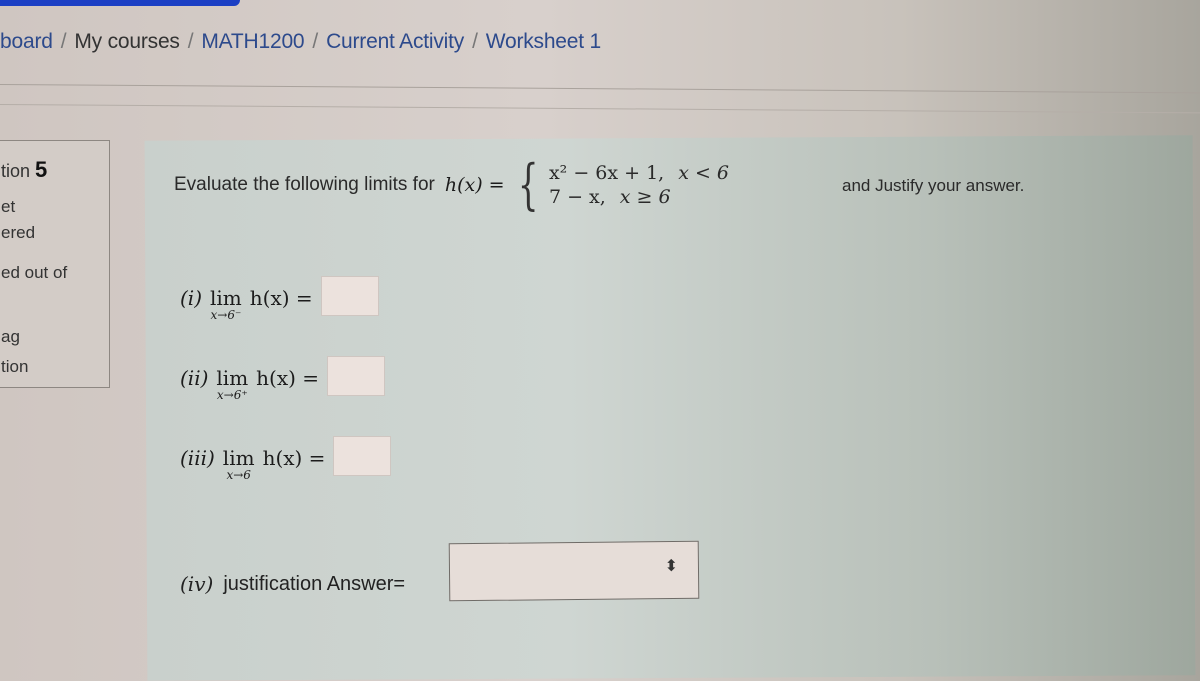 This screenshot has height=681, width=1200. What do you see at coordinates (933, 185) in the screenshot?
I see `prompt-tail: and Justify your answer.` at bounding box center [933, 185].